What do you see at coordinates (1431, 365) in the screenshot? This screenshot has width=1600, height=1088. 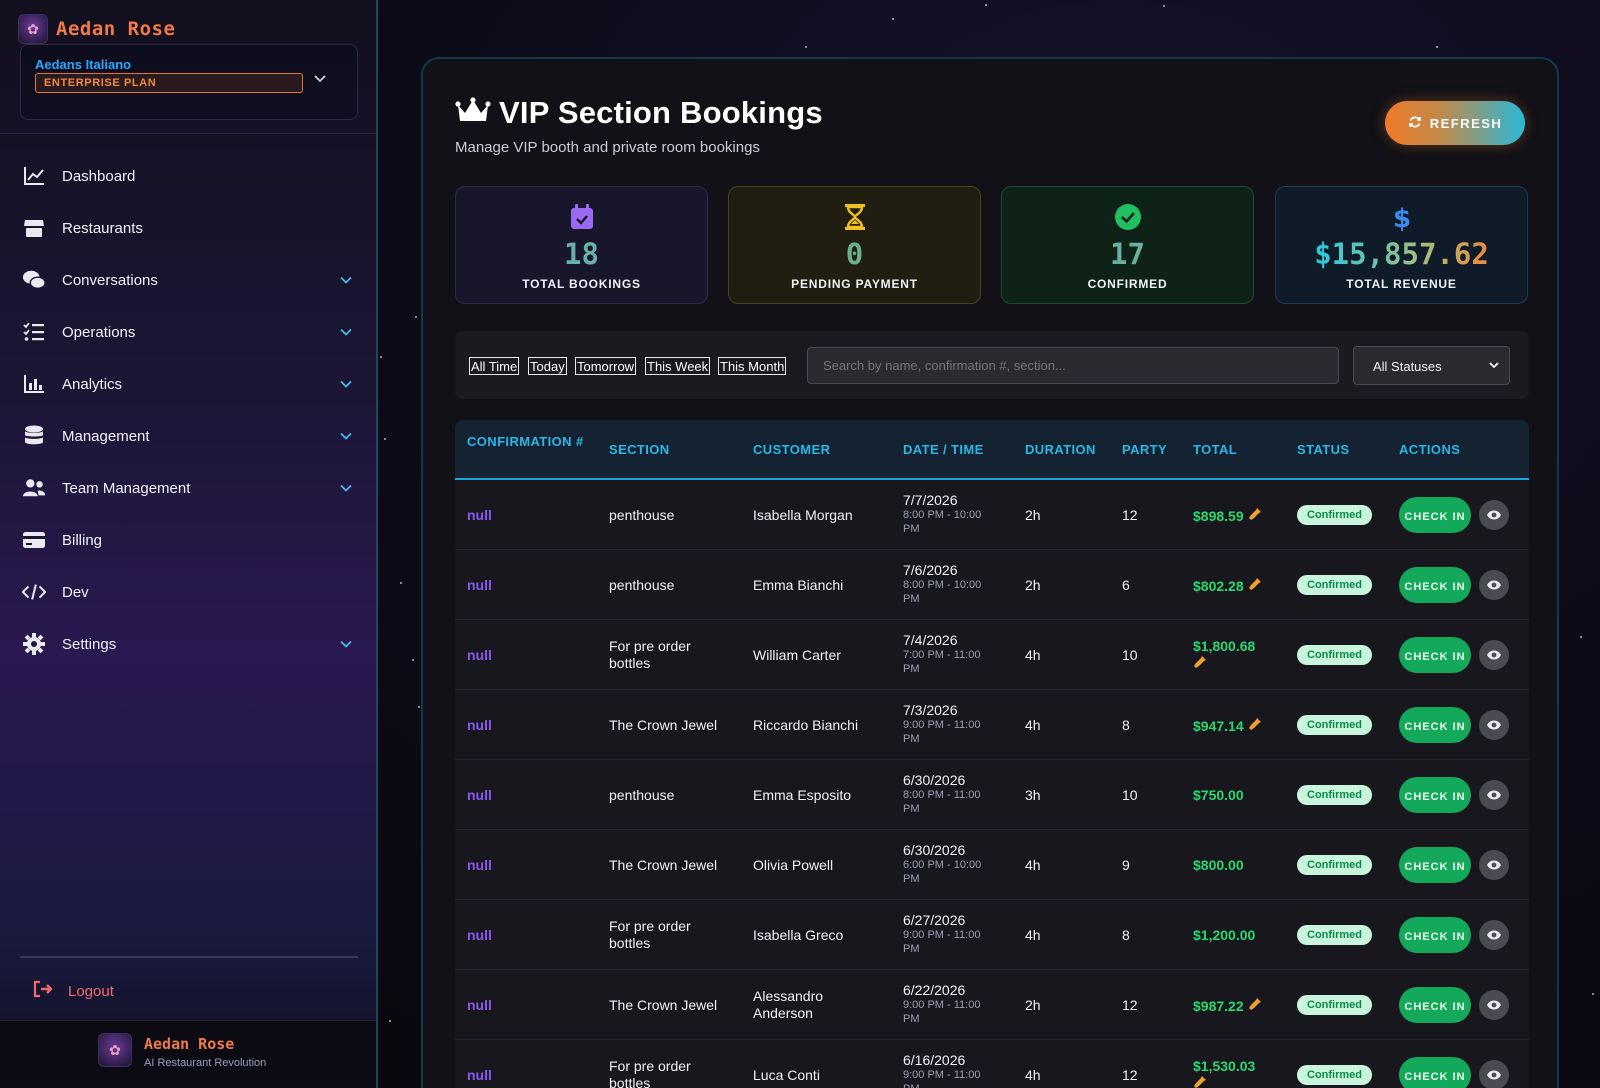 I see `status-filter-select: All Statuses` at bounding box center [1431, 365].